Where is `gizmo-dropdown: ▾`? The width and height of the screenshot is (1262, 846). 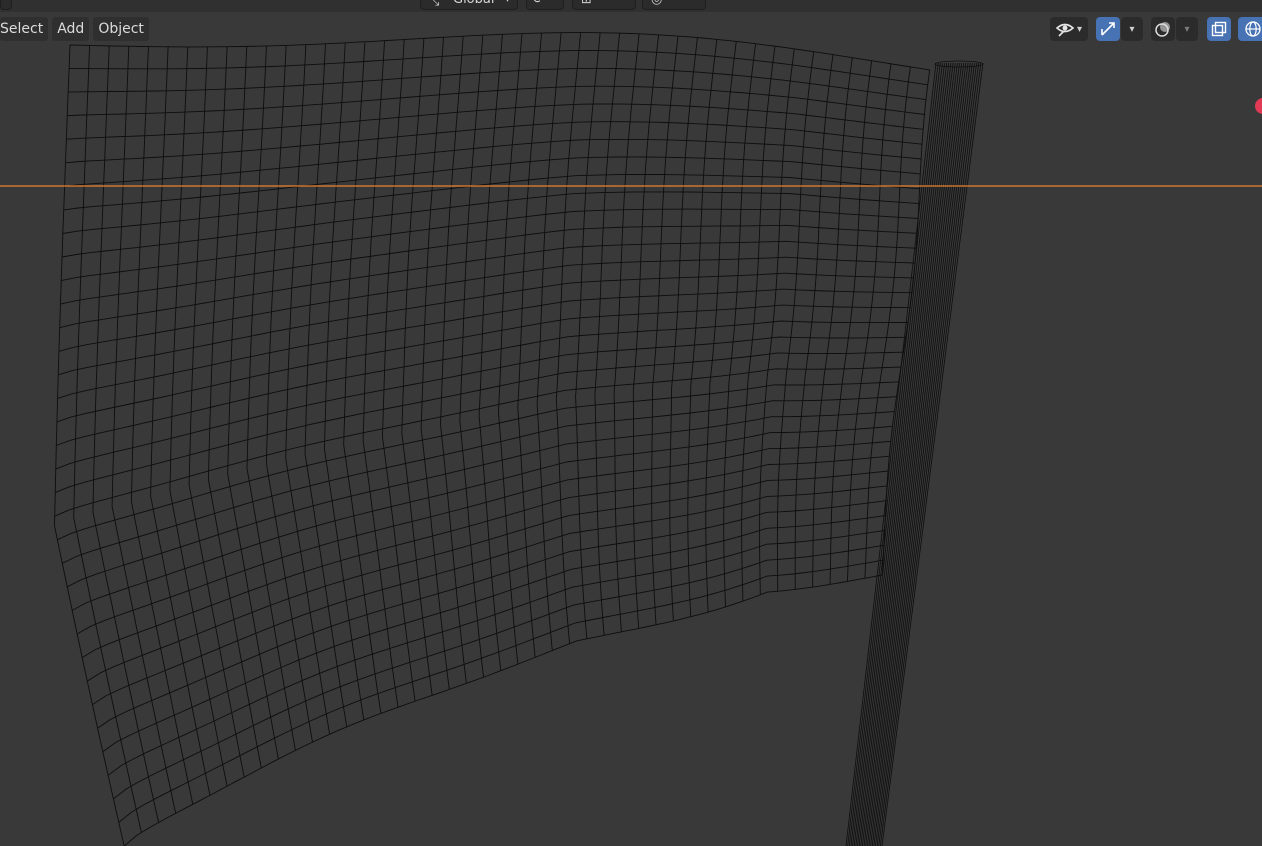
gizmo-dropdown: ▾ is located at coordinates (1132, 29).